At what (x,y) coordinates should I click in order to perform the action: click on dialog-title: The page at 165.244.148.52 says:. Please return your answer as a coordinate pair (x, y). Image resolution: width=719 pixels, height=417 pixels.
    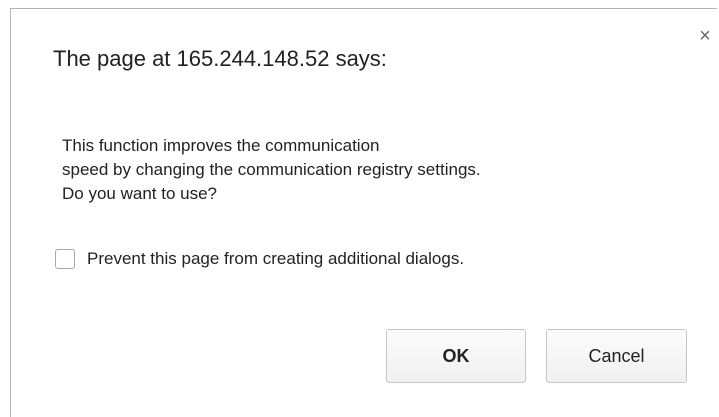
    Looking at the image, I should click on (220, 58).